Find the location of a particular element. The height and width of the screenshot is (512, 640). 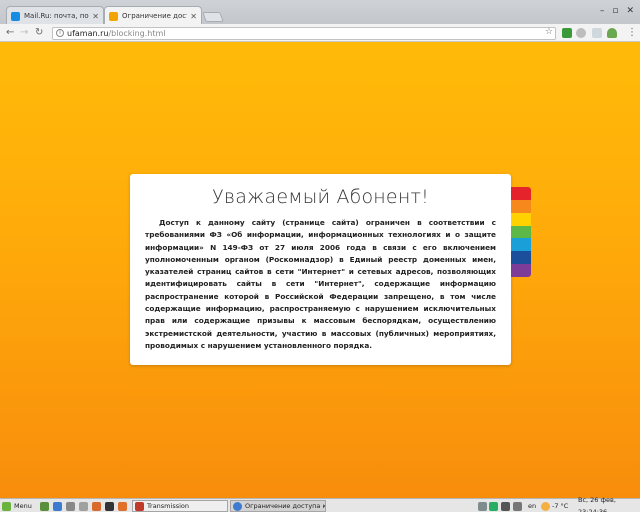

extension-shield-icon is located at coordinates (567, 33).